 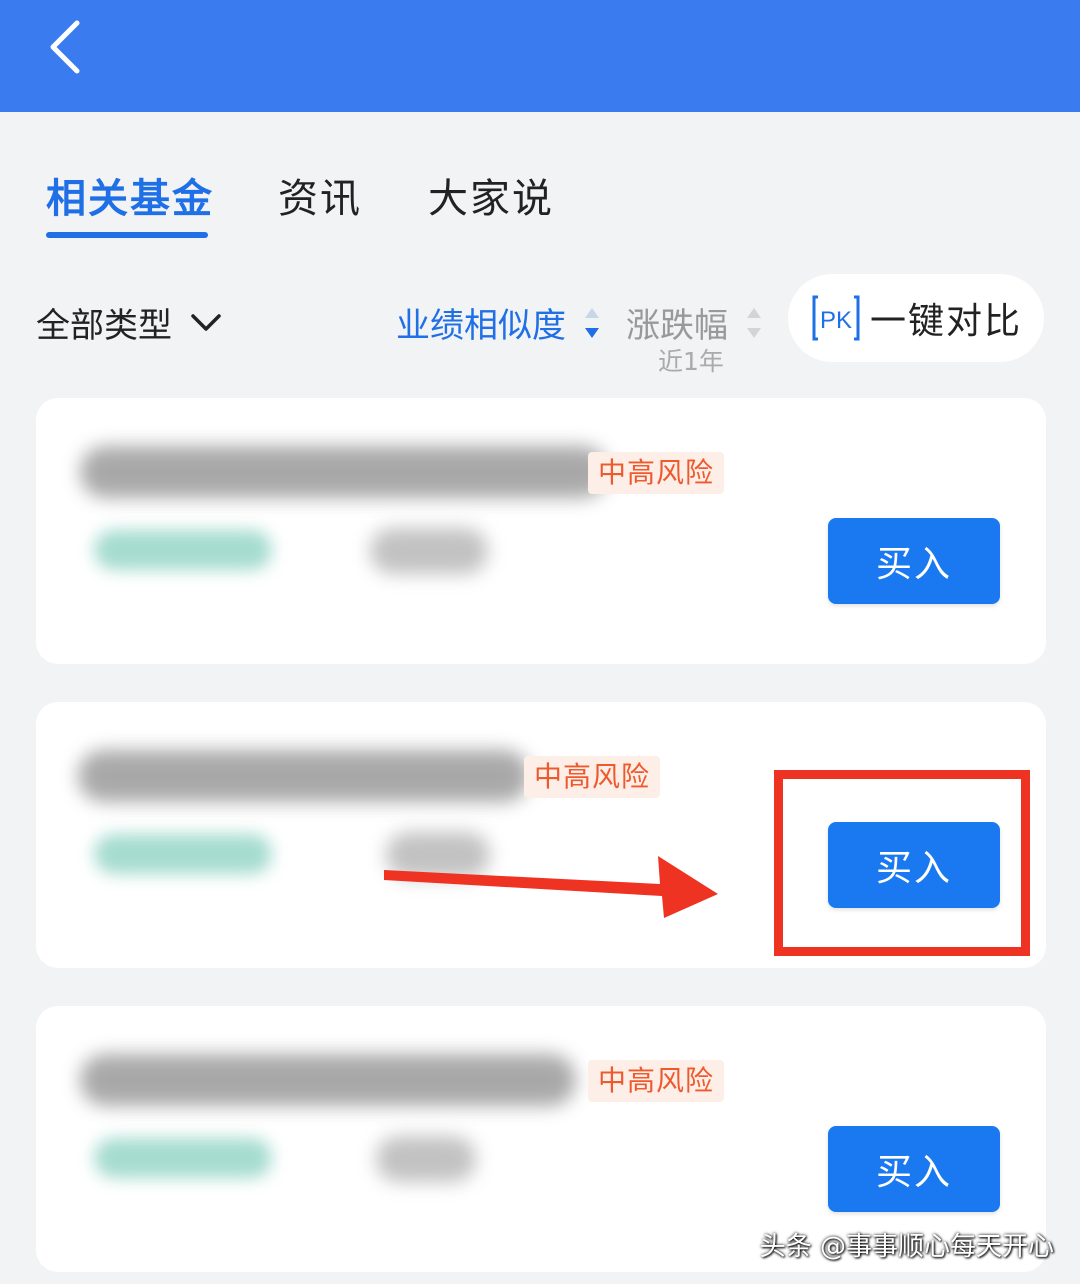 What do you see at coordinates (691, 361) in the screenshot?
I see `sort-change-period: 近1年` at bounding box center [691, 361].